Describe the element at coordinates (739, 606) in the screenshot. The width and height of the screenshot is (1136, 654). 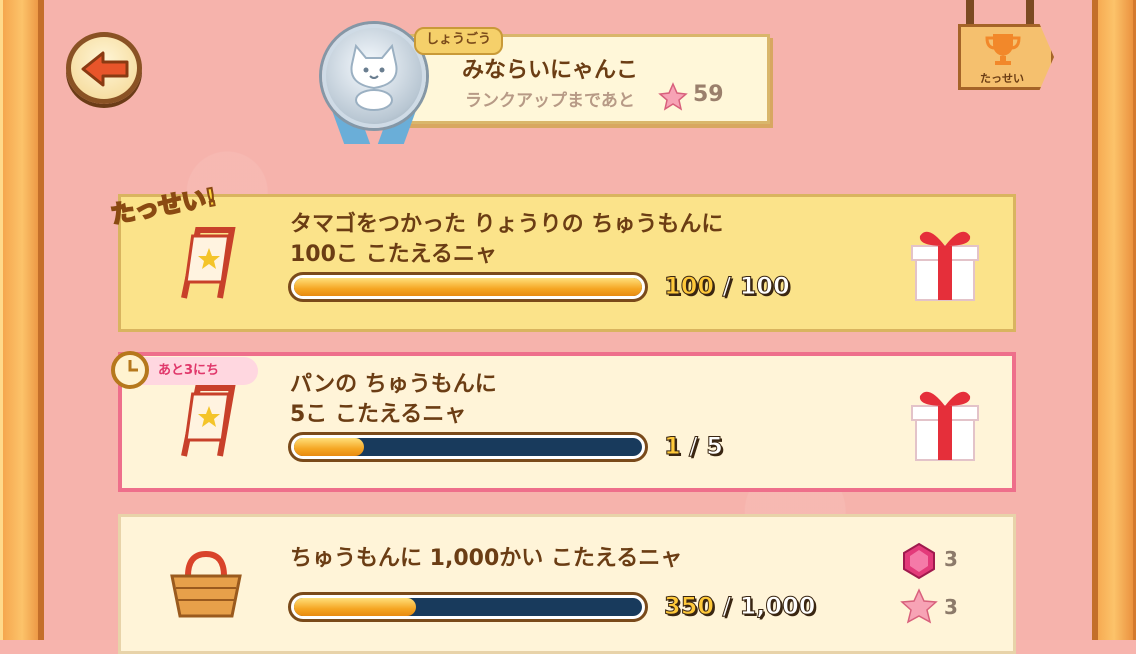
I see `progress-counter: 350 / 1,000` at that location.